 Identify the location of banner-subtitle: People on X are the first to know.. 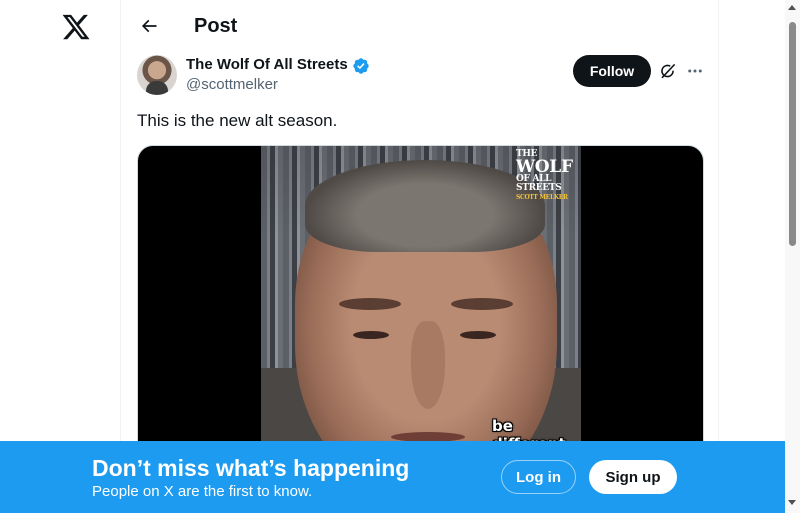
(202, 491).